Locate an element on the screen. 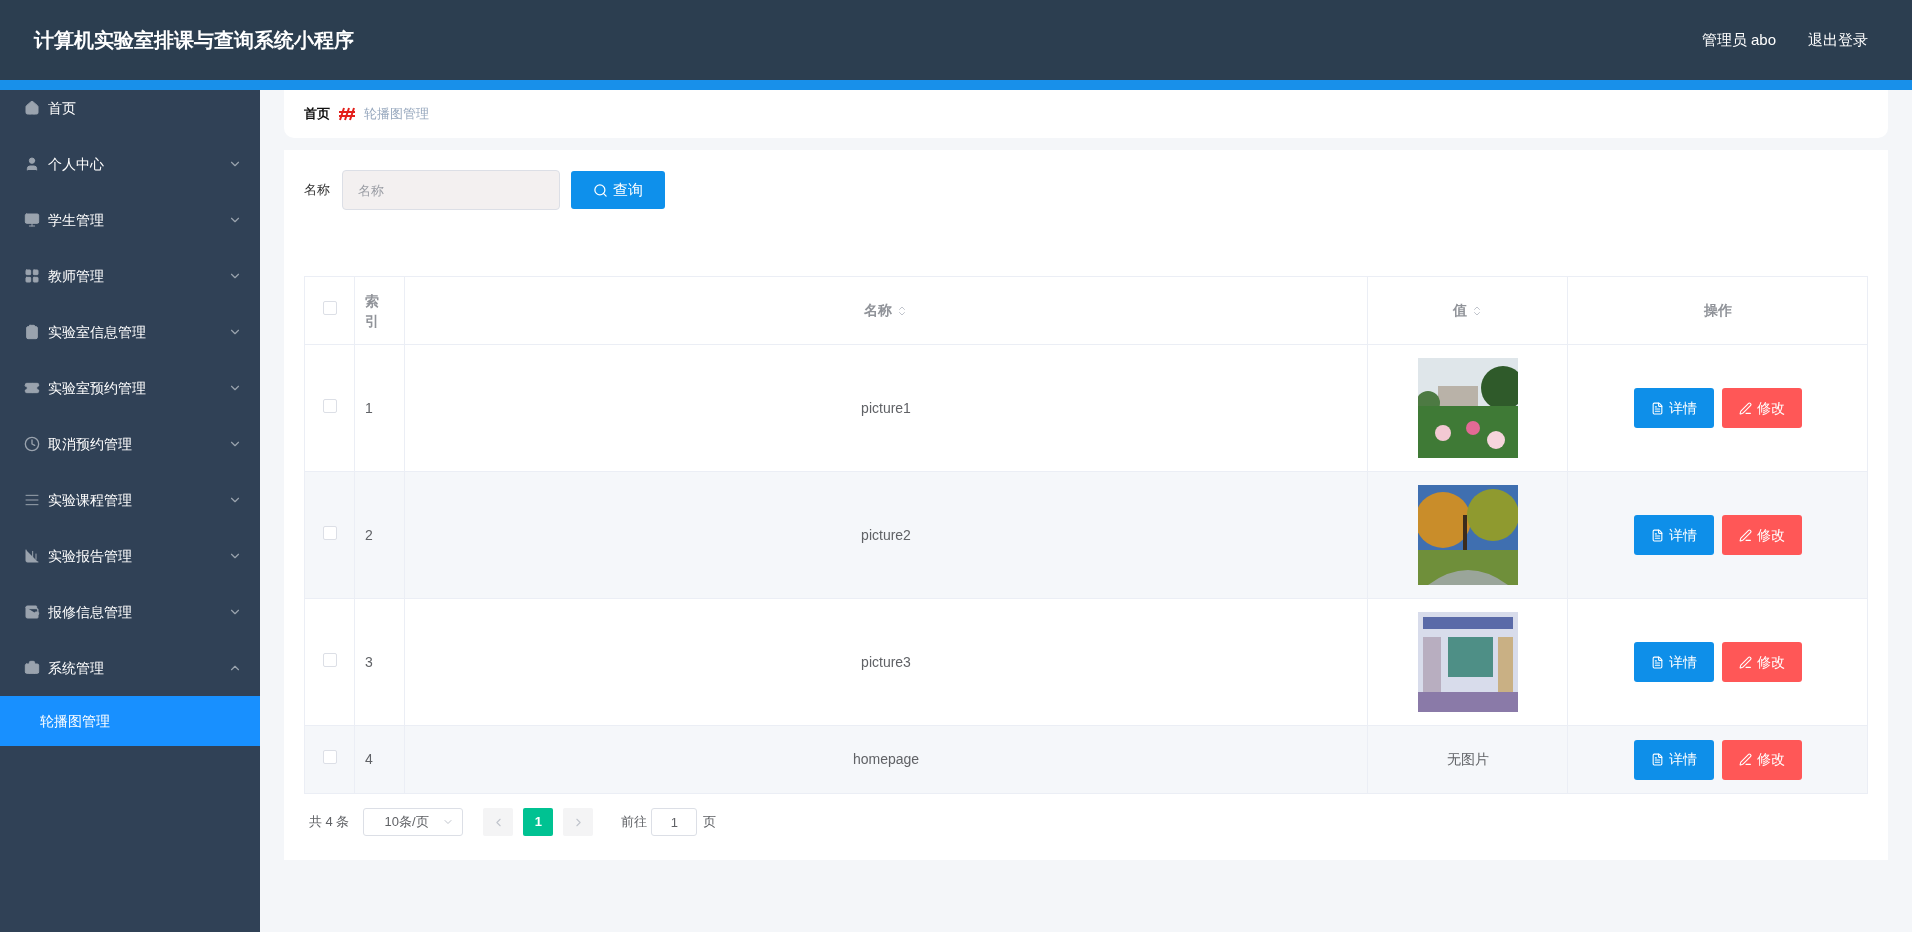 Image resolution: width=1912 pixels, height=932 pixels. sidebar-item: 教师管理 is located at coordinates (130, 276).